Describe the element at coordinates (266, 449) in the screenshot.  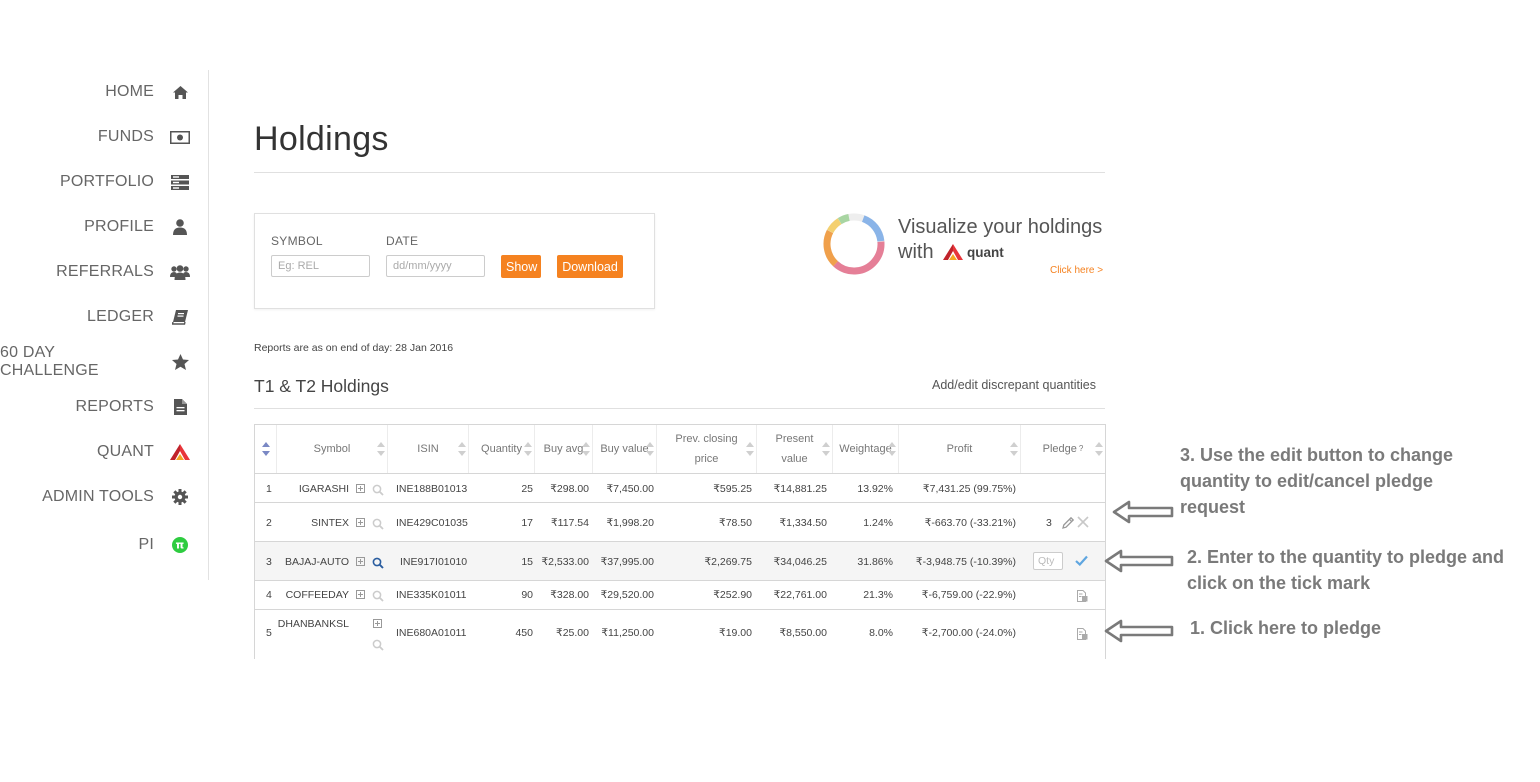
I see `column-header-index` at that location.